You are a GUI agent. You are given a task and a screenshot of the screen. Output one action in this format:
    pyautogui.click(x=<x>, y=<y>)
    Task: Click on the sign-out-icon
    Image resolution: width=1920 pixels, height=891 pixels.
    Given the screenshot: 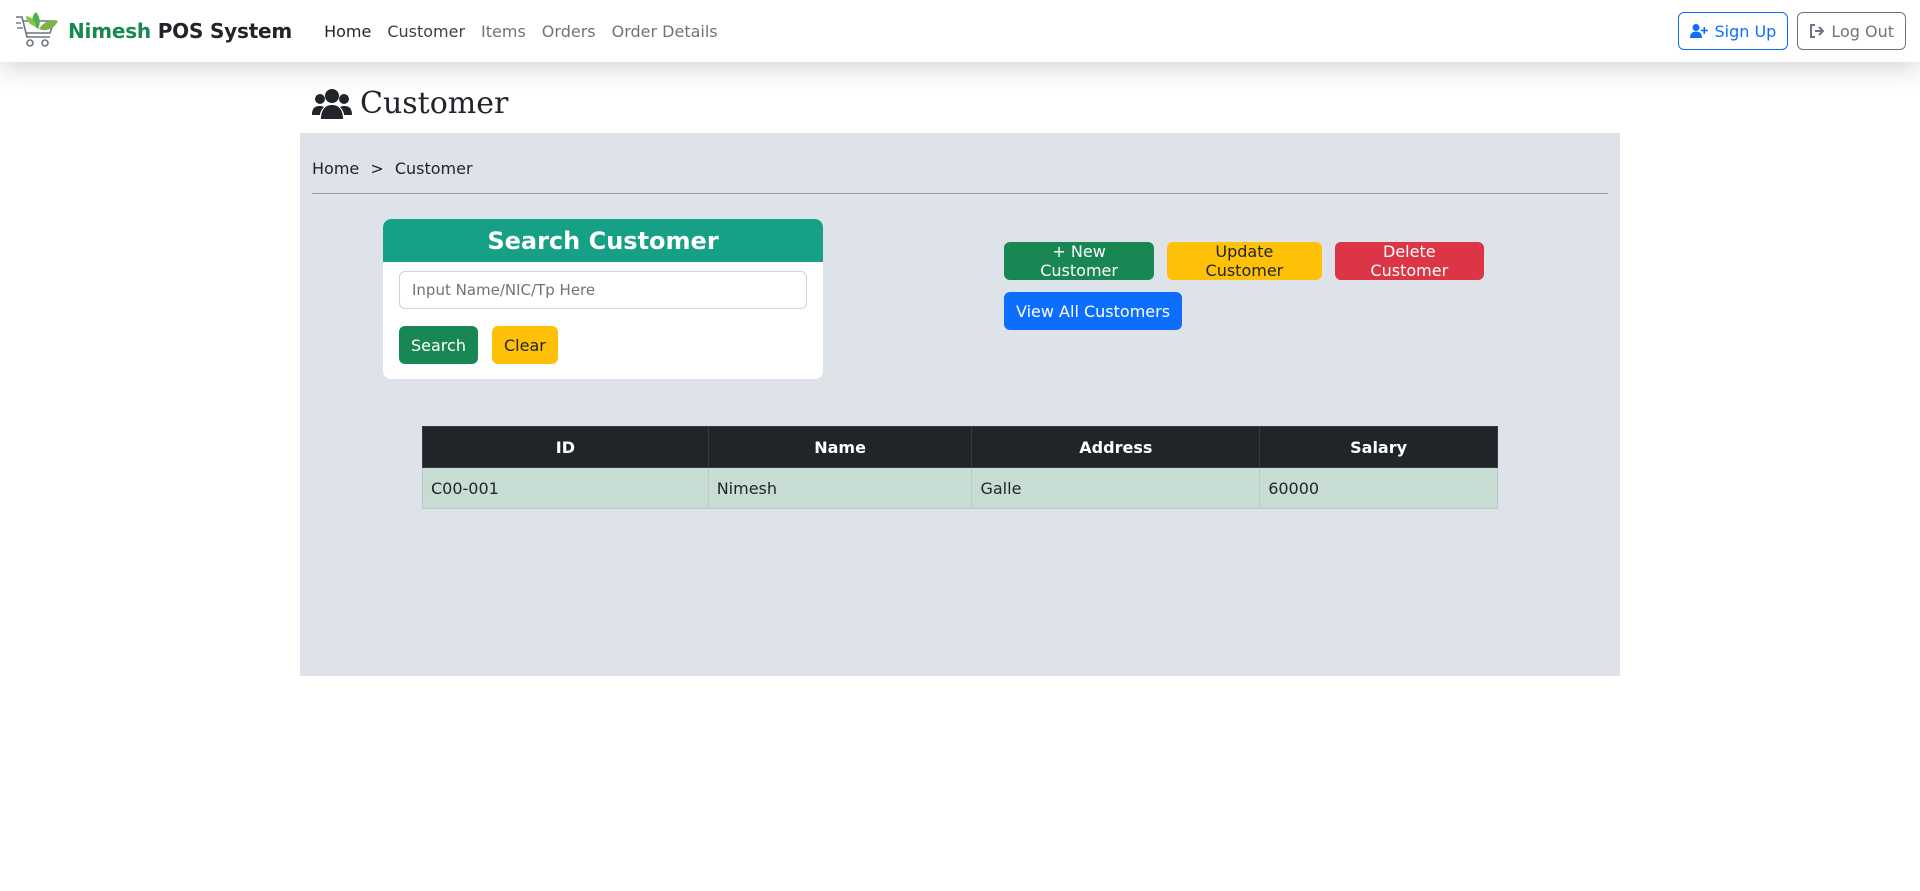 What is the action you would take?
    pyautogui.click(x=1817, y=31)
    